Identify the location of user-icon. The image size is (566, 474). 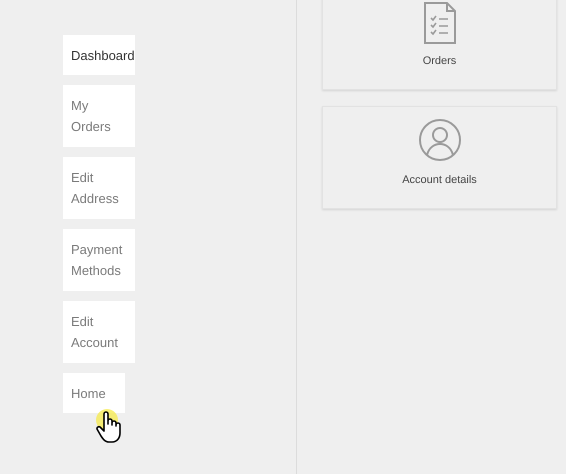
(440, 140).